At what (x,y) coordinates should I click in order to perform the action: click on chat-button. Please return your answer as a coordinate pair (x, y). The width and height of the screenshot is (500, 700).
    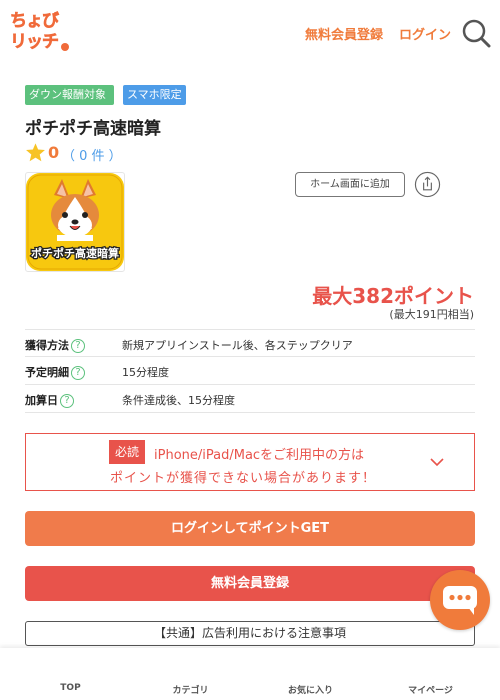
    Looking at the image, I should click on (460, 600).